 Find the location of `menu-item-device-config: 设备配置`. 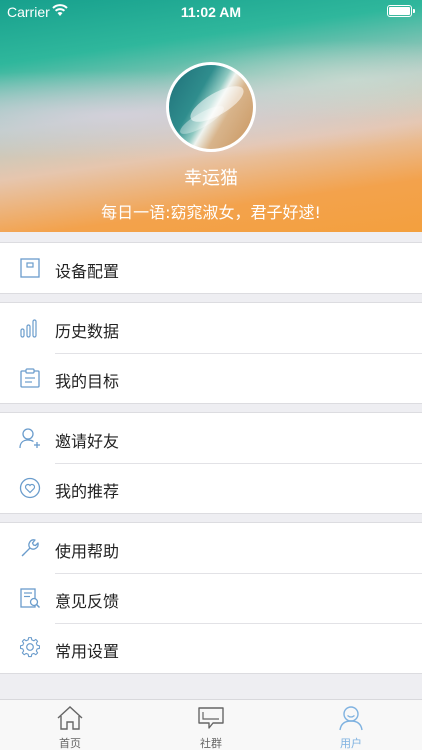

menu-item-device-config: 设备配置 is located at coordinates (211, 268).